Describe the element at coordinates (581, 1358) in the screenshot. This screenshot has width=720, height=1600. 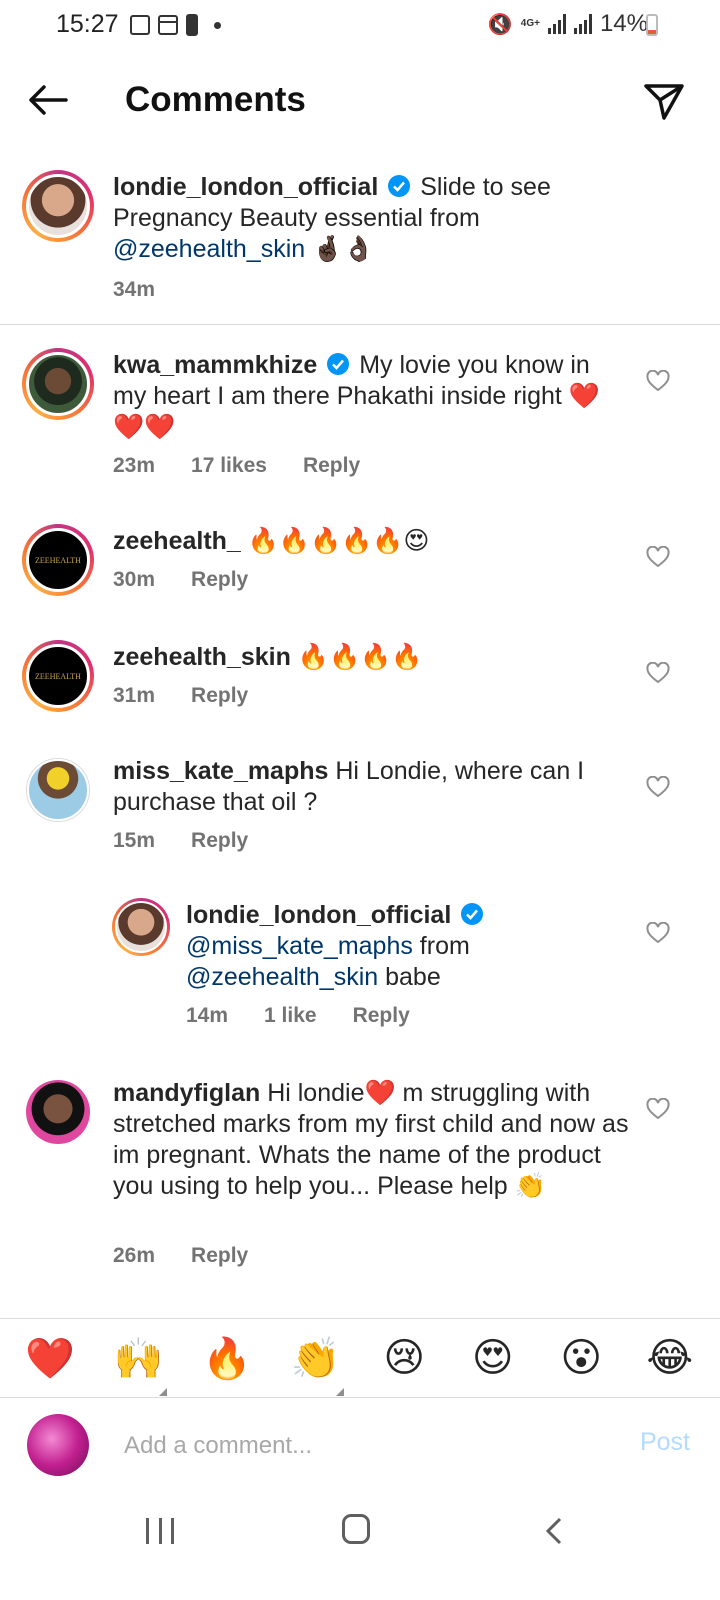
I see `reaction-surprised: 😮` at that location.